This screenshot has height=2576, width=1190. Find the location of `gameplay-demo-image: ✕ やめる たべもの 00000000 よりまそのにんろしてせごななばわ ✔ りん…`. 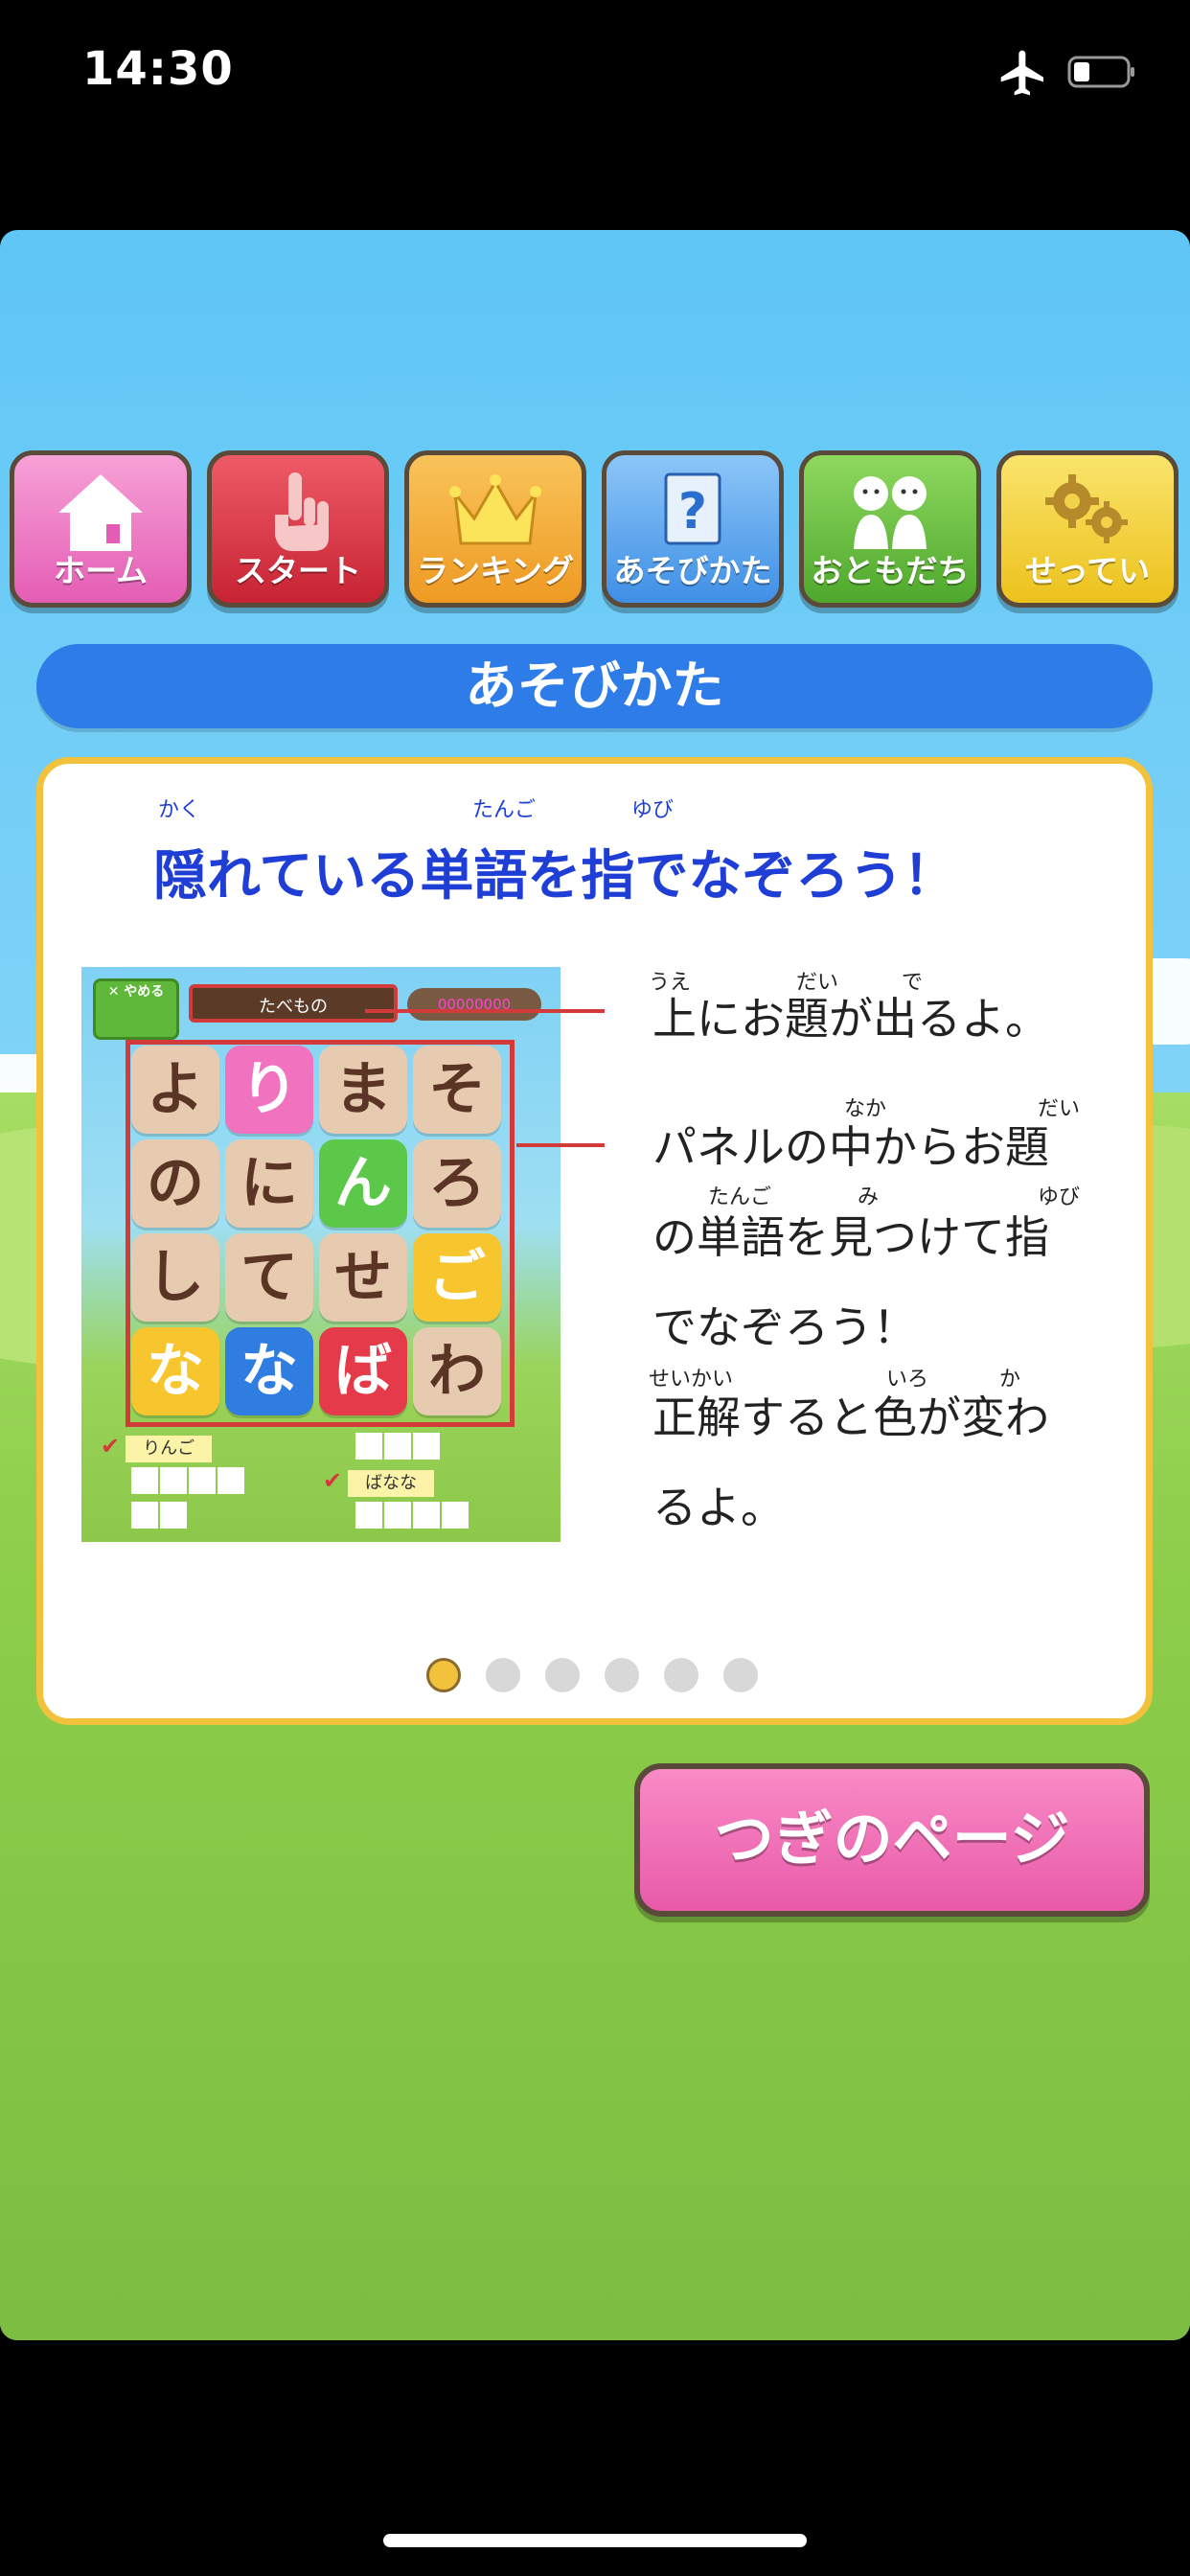

gameplay-demo-image: ✕ やめる たべもの 00000000 よりまそのにんろしてせごななばわ ✔ りん… is located at coordinates (321, 1254).